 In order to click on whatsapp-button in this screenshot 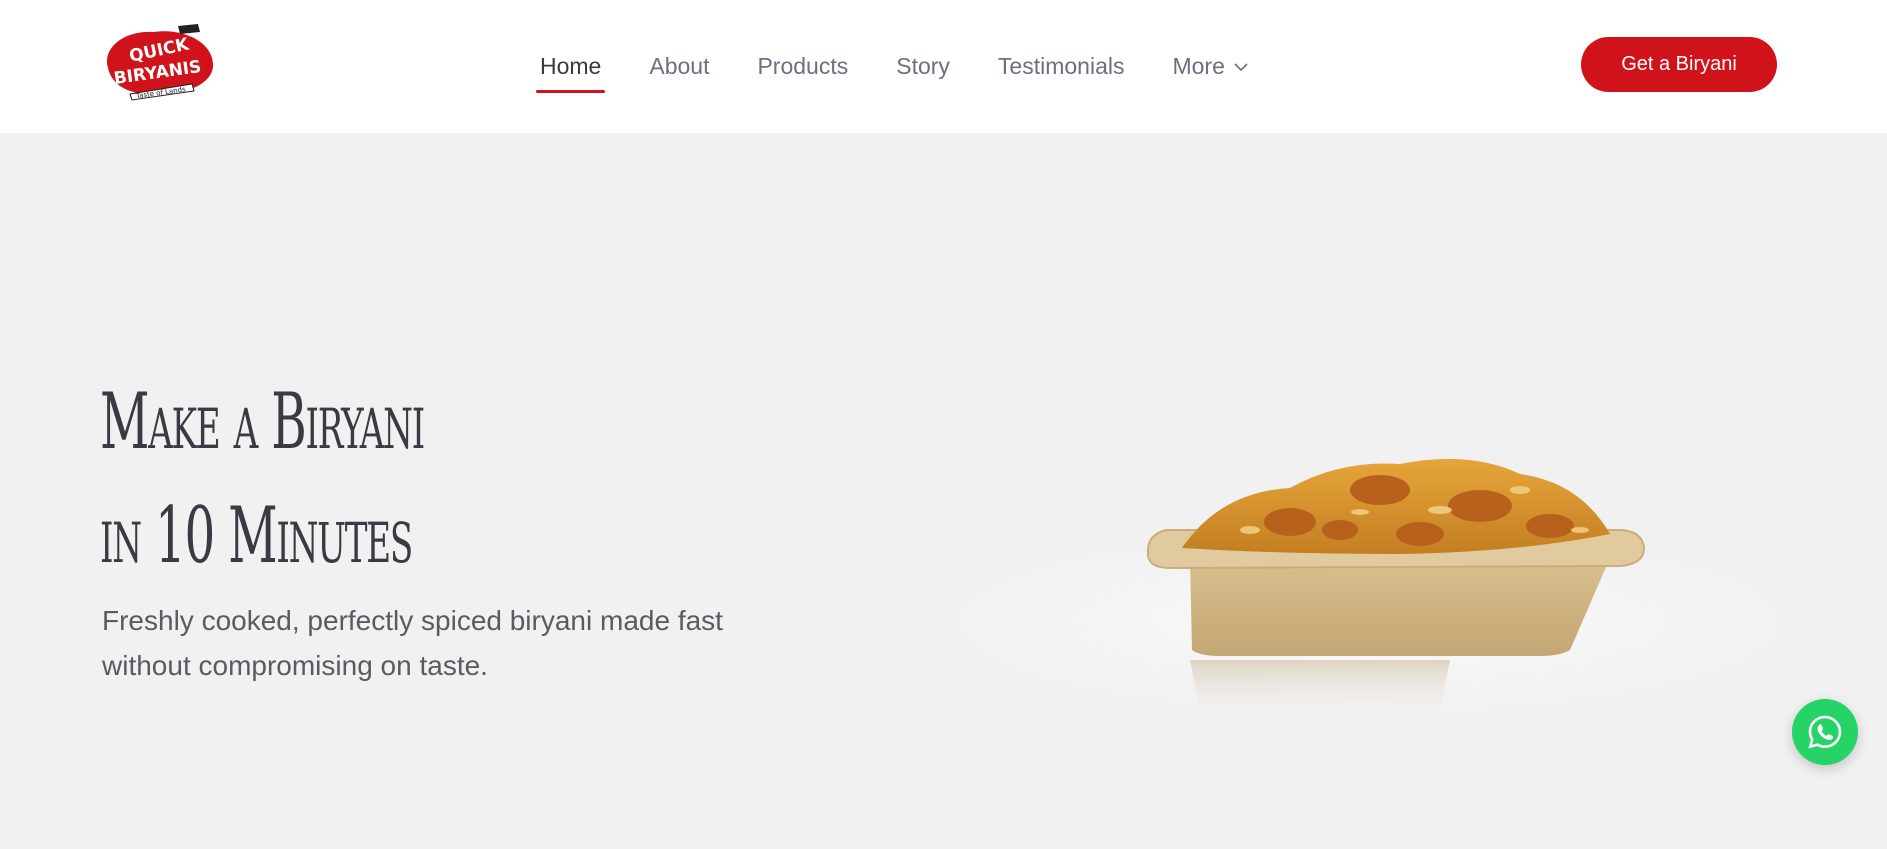, I will do `click(1825, 732)`.